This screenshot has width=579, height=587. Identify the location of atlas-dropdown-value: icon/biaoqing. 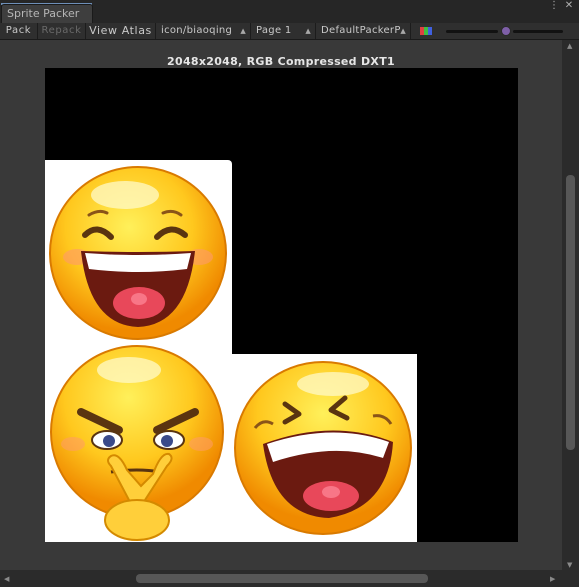
(197, 30).